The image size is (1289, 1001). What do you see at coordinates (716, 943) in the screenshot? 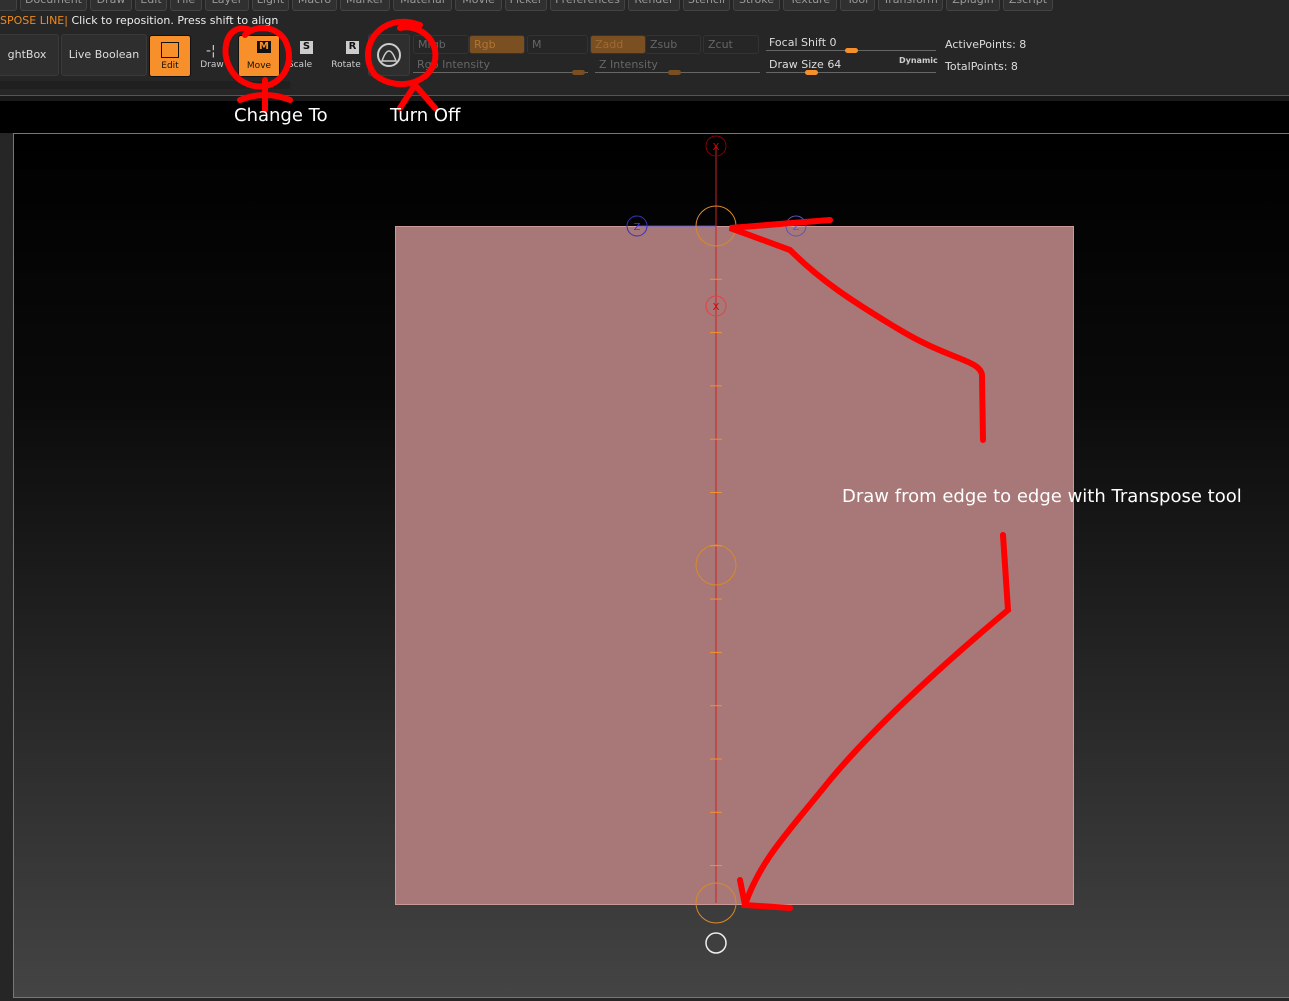
I see `end-point-circle` at bounding box center [716, 943].